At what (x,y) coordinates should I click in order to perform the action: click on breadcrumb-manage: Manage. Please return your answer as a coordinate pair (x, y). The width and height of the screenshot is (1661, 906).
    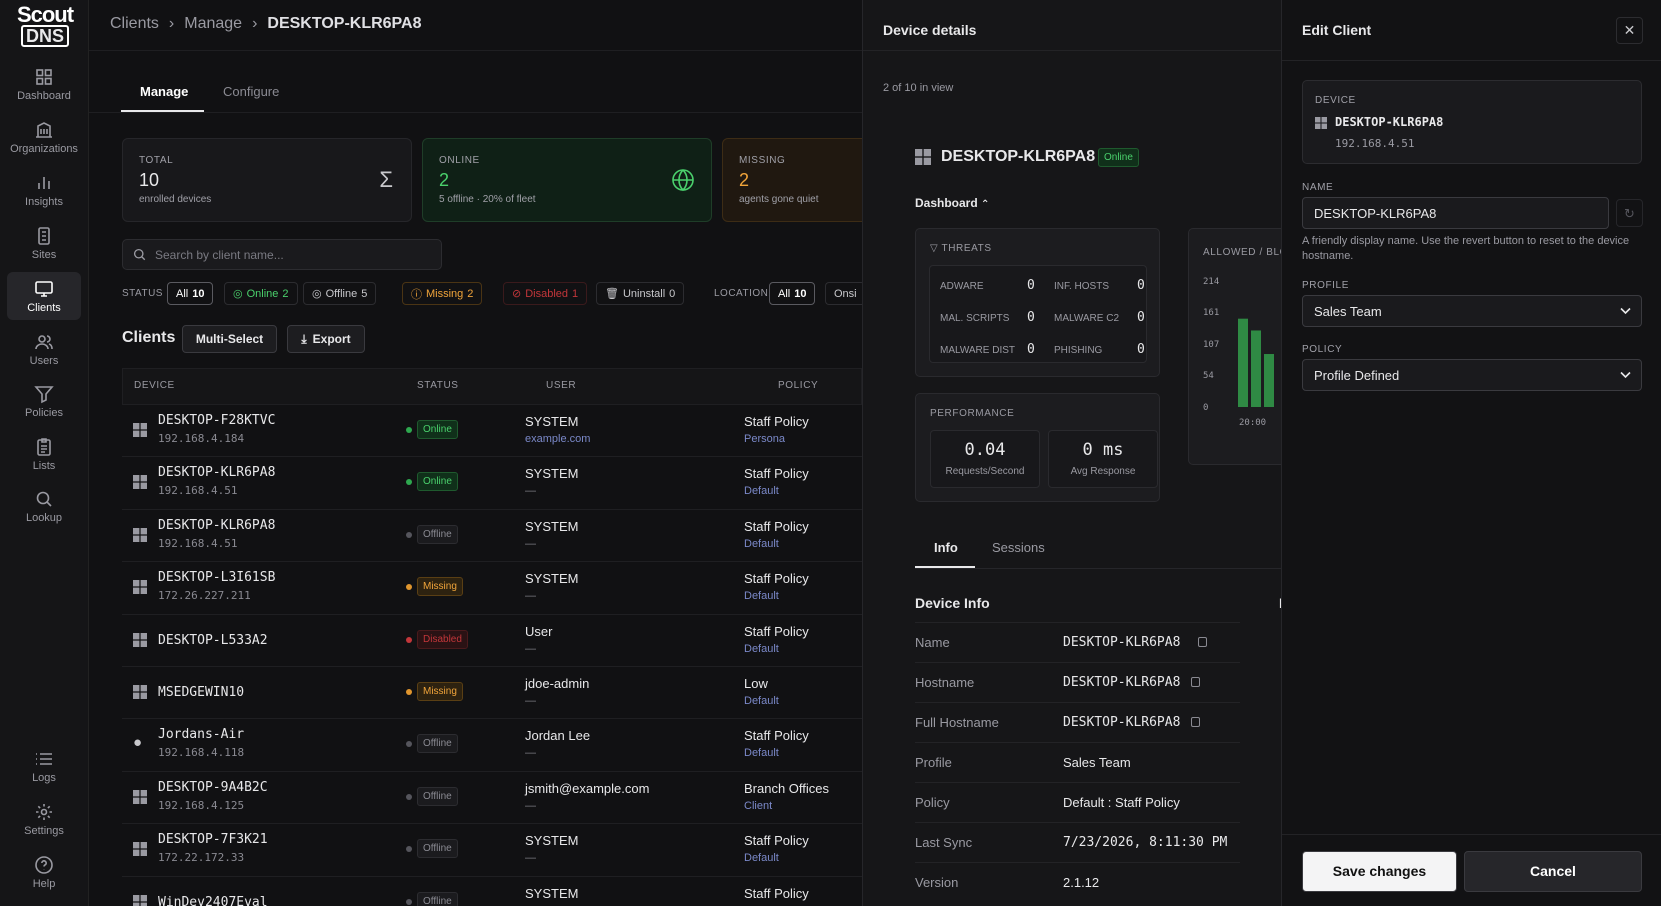
    Looking at the image, I should click on (213, 24).